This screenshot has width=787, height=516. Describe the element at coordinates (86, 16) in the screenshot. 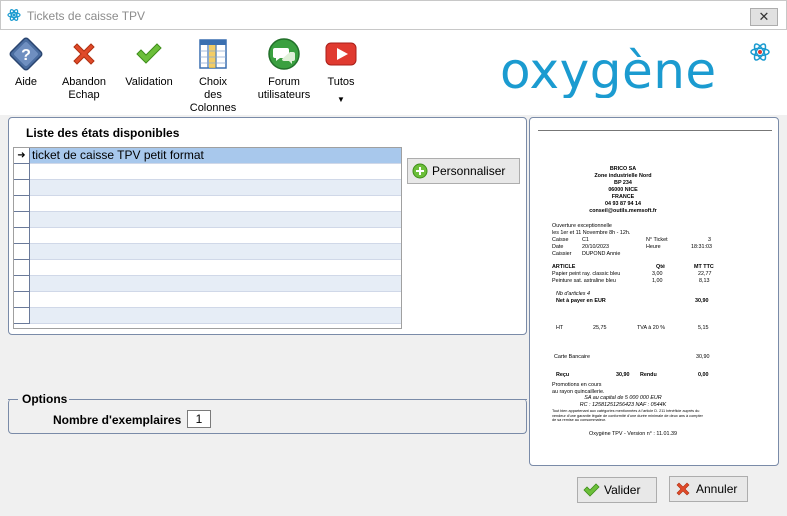

I see `window-title: Tickets de caisse TPV` at that location.